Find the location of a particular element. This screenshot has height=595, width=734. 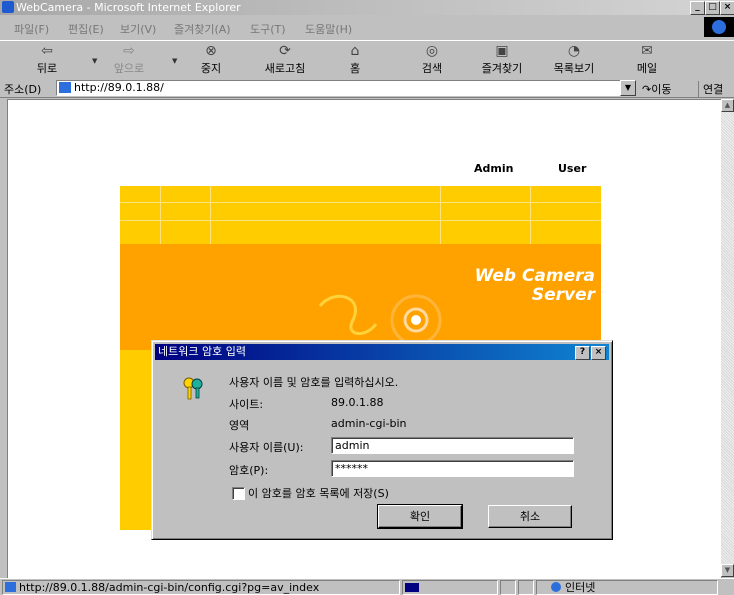

zone-label: 인터넷 is located at coordinates (580, 587).